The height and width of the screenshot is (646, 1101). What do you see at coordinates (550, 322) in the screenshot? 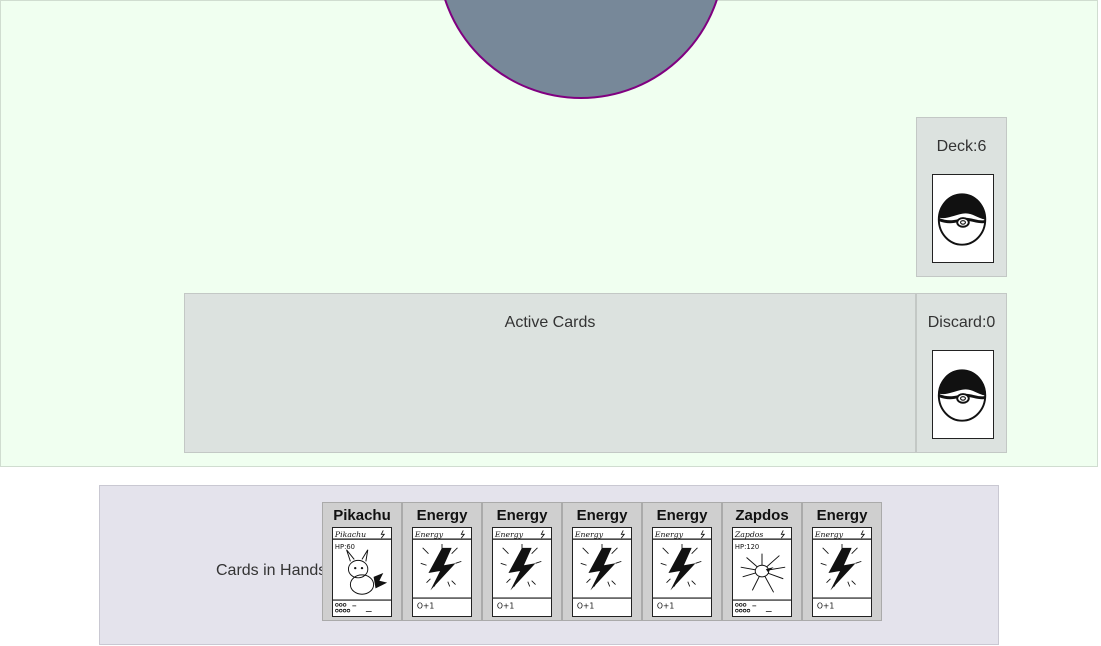
I see `active-cards-label: Active Cards` at bounding box center [550, 322].